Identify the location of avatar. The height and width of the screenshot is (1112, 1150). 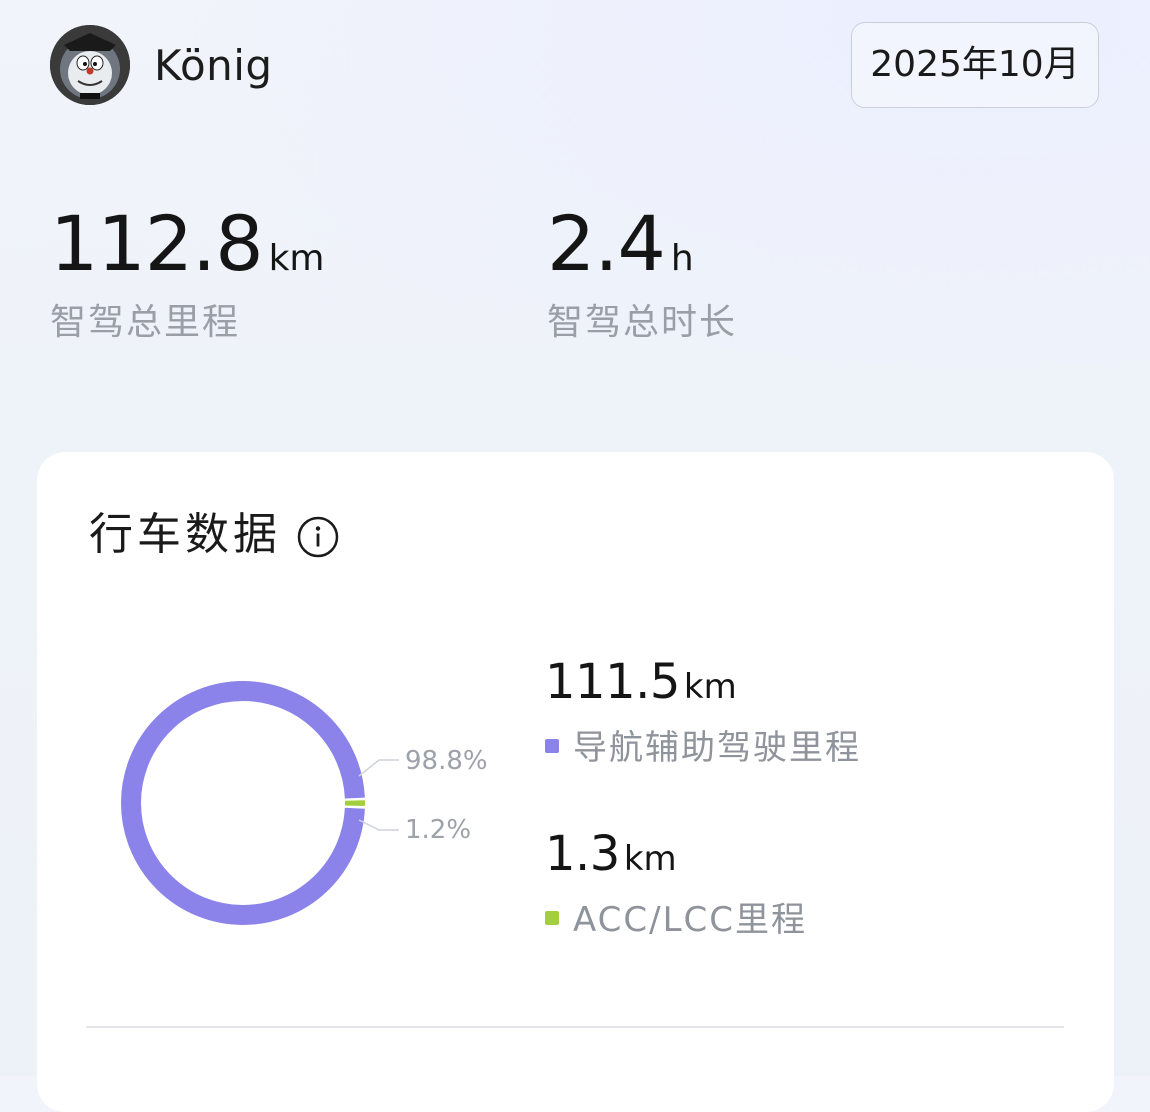
(90, 65).